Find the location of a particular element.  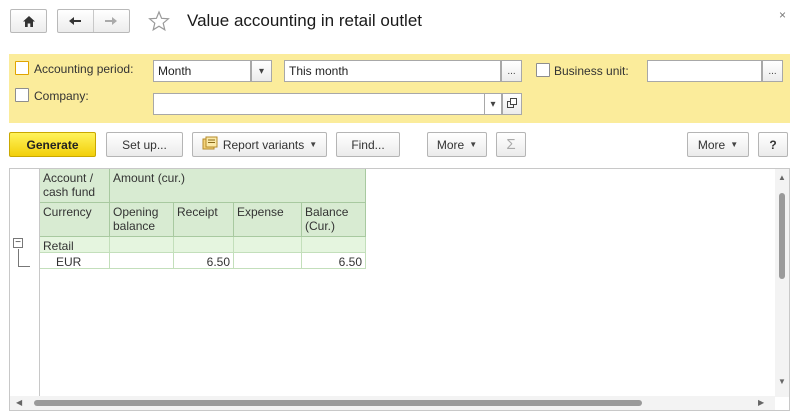

company-dropdown-button: ▾ is located at coordinates (493, 104).